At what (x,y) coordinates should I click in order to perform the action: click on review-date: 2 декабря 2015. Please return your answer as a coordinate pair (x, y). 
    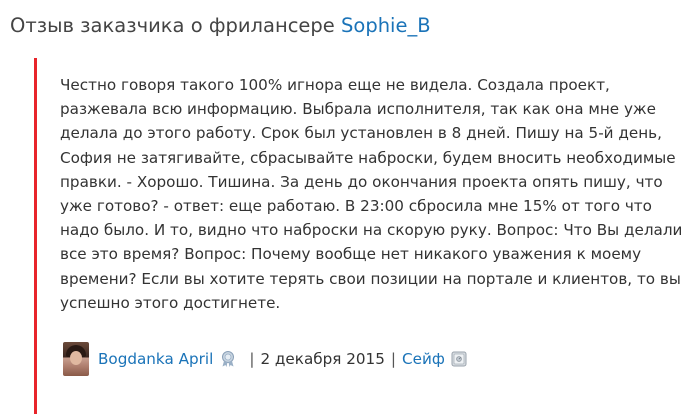
    Looking at the image, I should click on (322, 359).